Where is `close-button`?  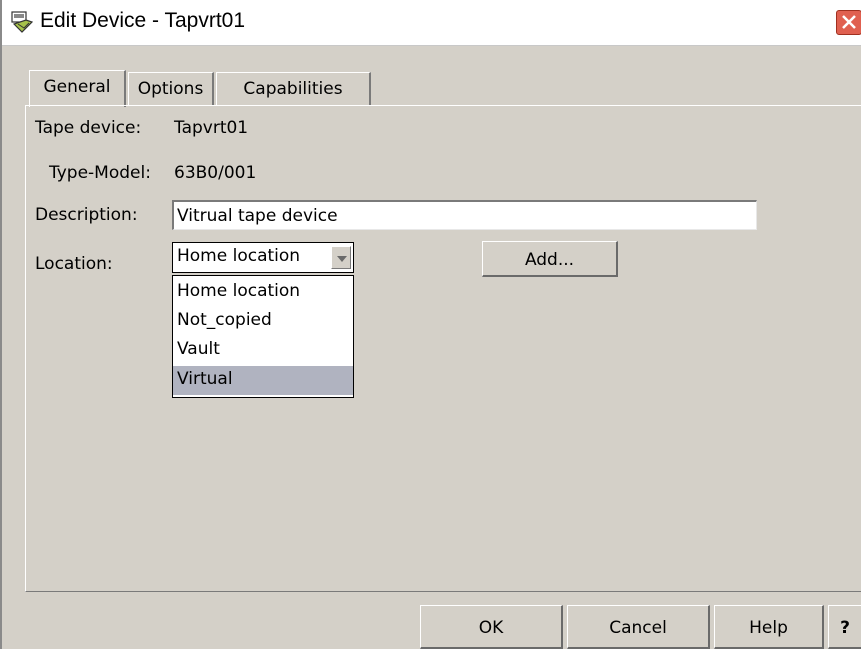 close-button is located at coordinates (848, 22).